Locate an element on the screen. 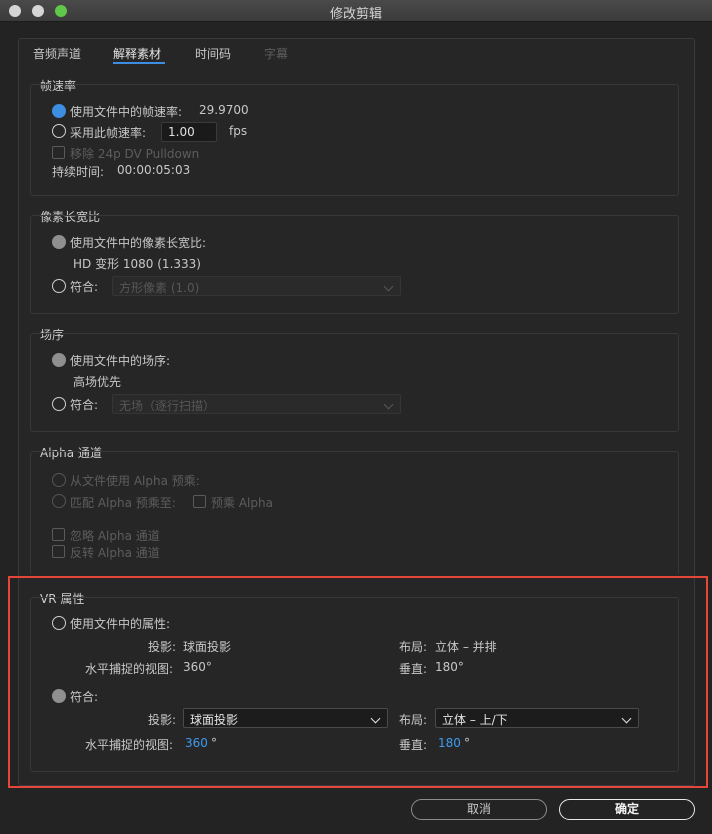 The image size is (712, 834). assume-frame-rate-radio is located at coordinates (59, 131).